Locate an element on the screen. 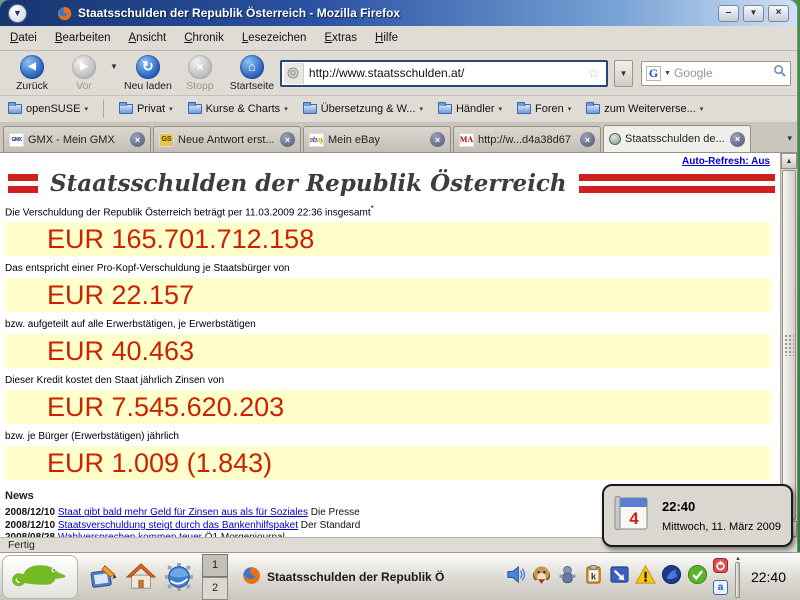 The height and width of the screenshot is (600, 800). minimize-button: – is located at coordinates (728, 13).